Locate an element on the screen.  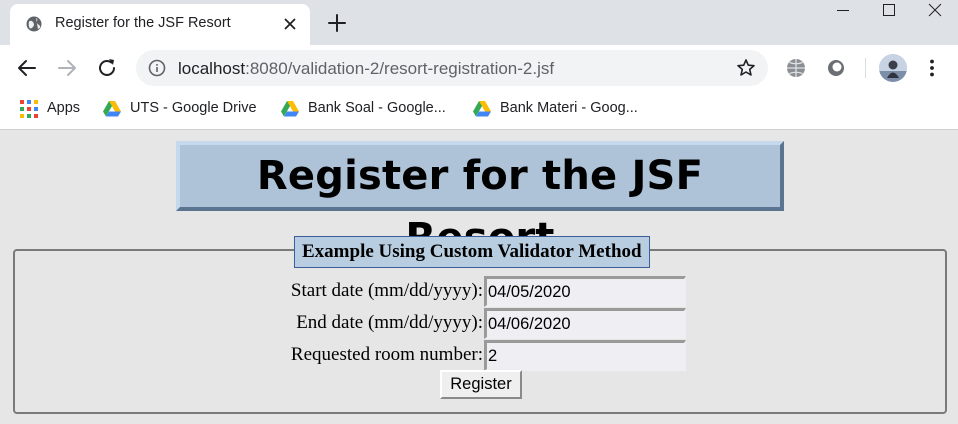
form-row-start-date: Start date (mm/dd/yyyy): is located at coordinates (480, 291).